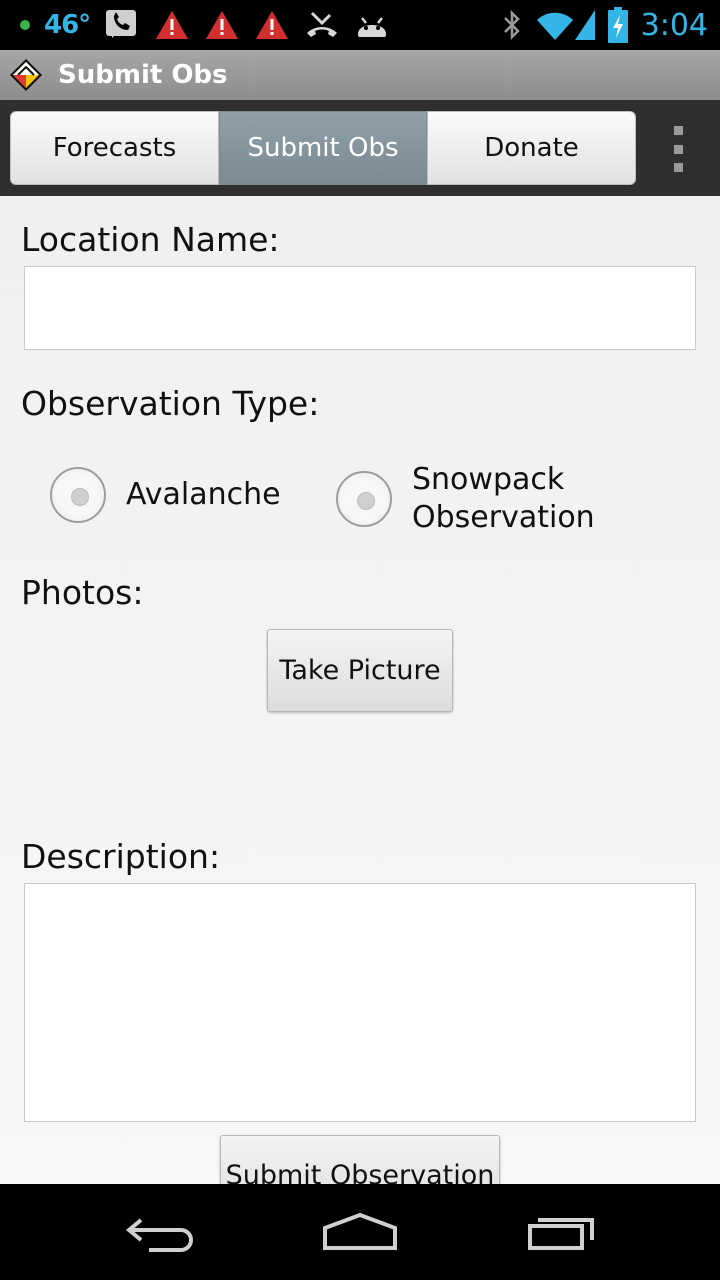 The image size is (720, 1280). What do you see at coordinates (674, 25) in the screenshot?
I see `clock-text: 3:04` at bounding box center [674, 25].